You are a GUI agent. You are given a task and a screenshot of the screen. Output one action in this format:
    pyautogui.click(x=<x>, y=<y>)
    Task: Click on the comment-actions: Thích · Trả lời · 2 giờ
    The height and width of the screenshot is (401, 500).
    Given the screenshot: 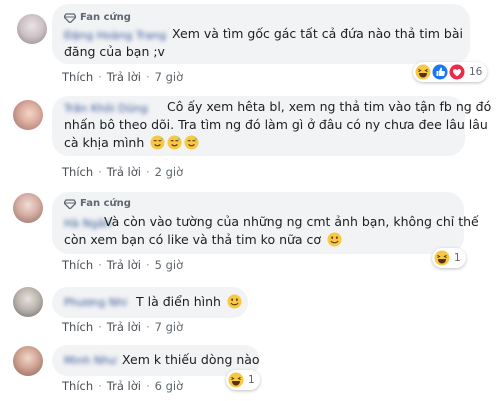 What is the action you would take?
    pyautogui.click(x=122, y=172)
    